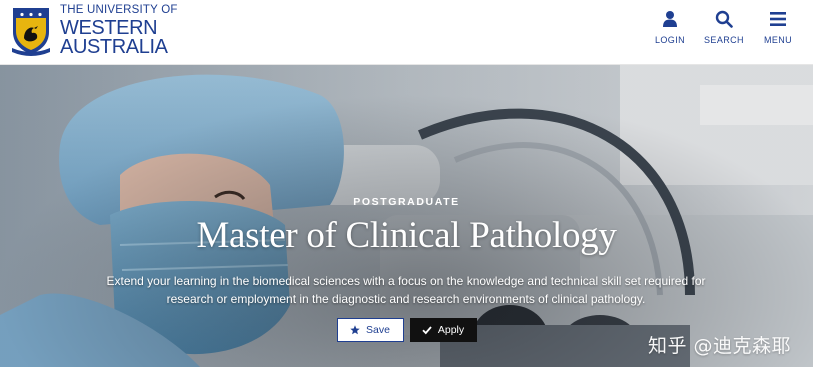  What do you see at coordinates (31, 31) in the screenshot?
I see `uwa-crest-icon` at bounding box center [31, 31].